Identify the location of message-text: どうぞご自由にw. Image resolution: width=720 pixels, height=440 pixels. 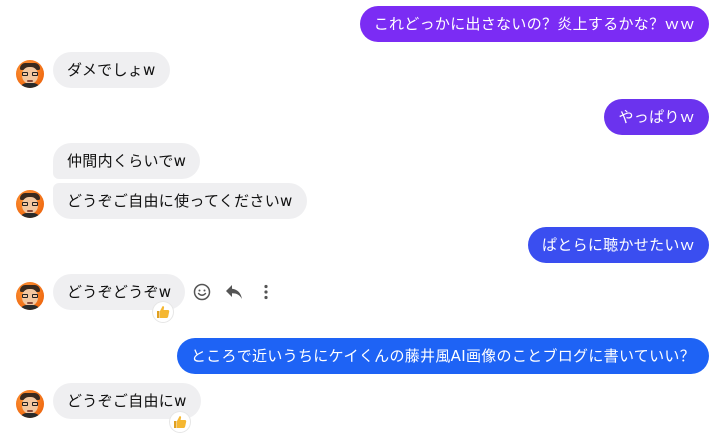
(127, 401).